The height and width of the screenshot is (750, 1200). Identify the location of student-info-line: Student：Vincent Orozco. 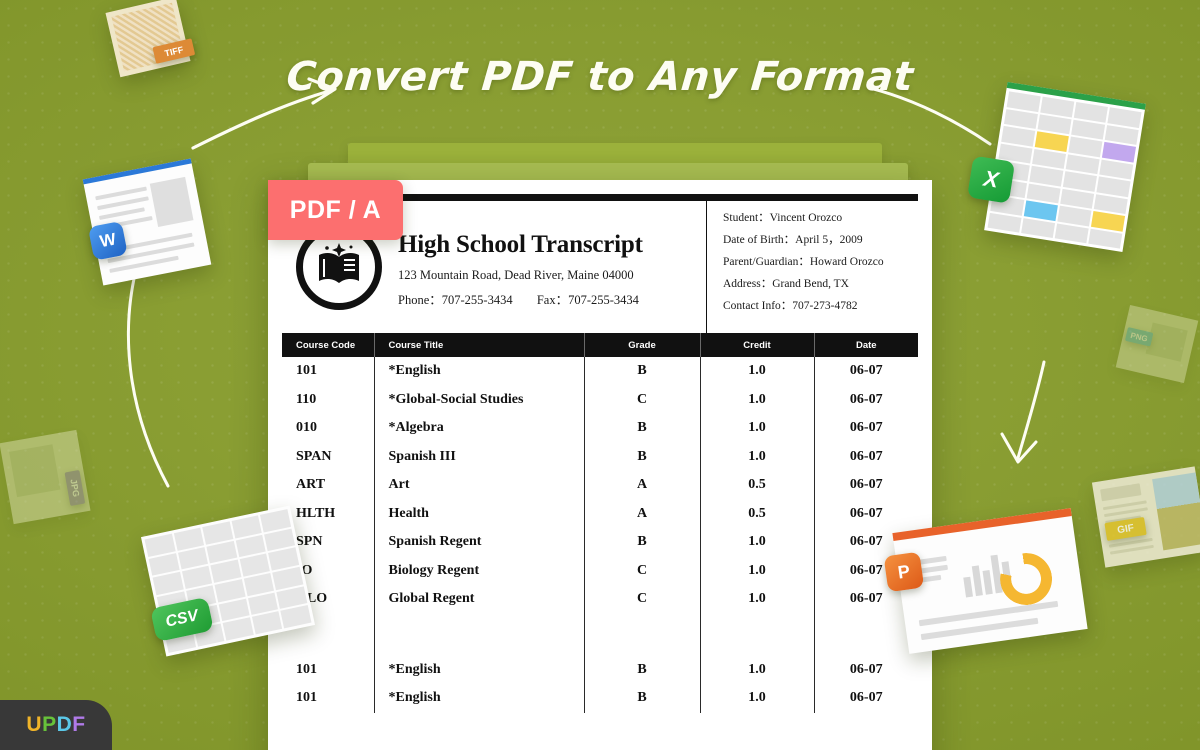
(783, 218).